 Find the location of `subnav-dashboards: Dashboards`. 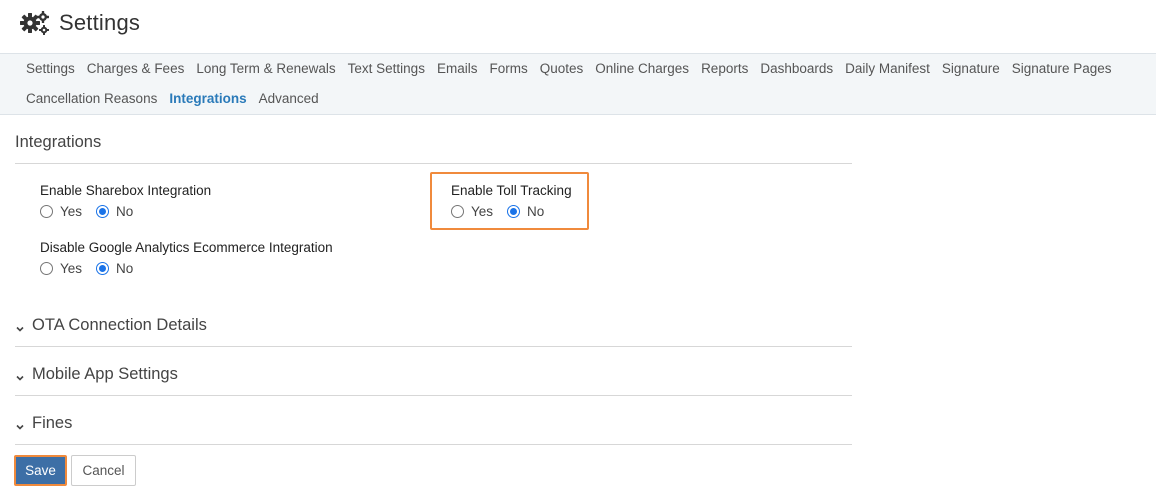

subnav-dashboards: Dashboards is located at coordinates (796, 68).